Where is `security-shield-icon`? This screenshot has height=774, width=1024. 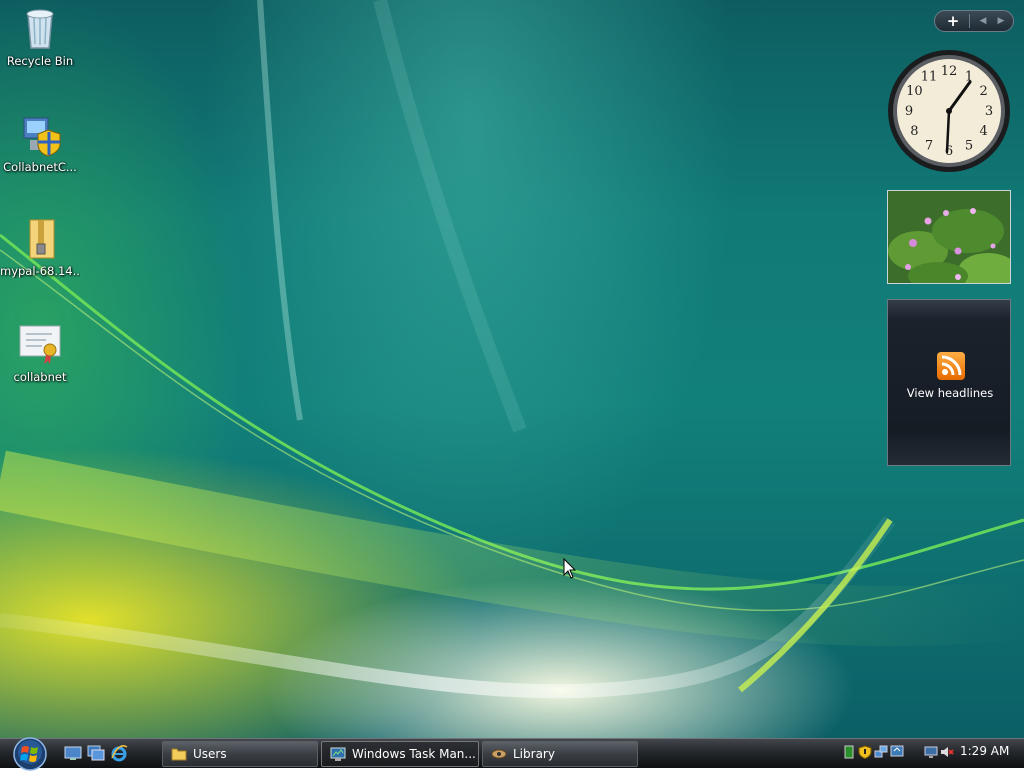 security-shield-icon is located at coordinates (865, 752).